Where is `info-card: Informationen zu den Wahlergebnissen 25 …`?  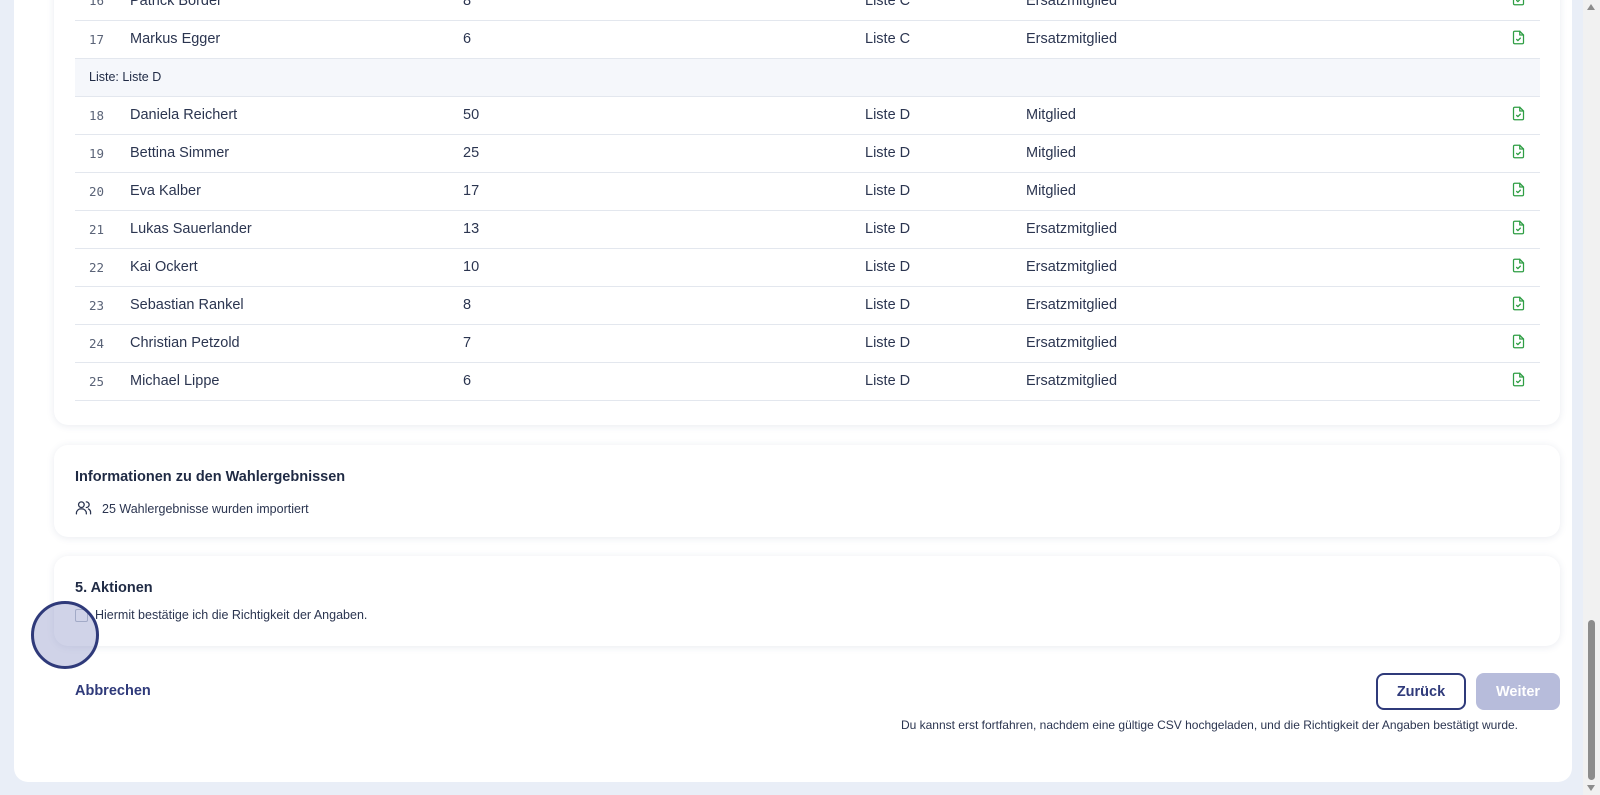
info-card: Informationen zu den Wahlergebnissen 25 … is located at coordinates (807, 491).